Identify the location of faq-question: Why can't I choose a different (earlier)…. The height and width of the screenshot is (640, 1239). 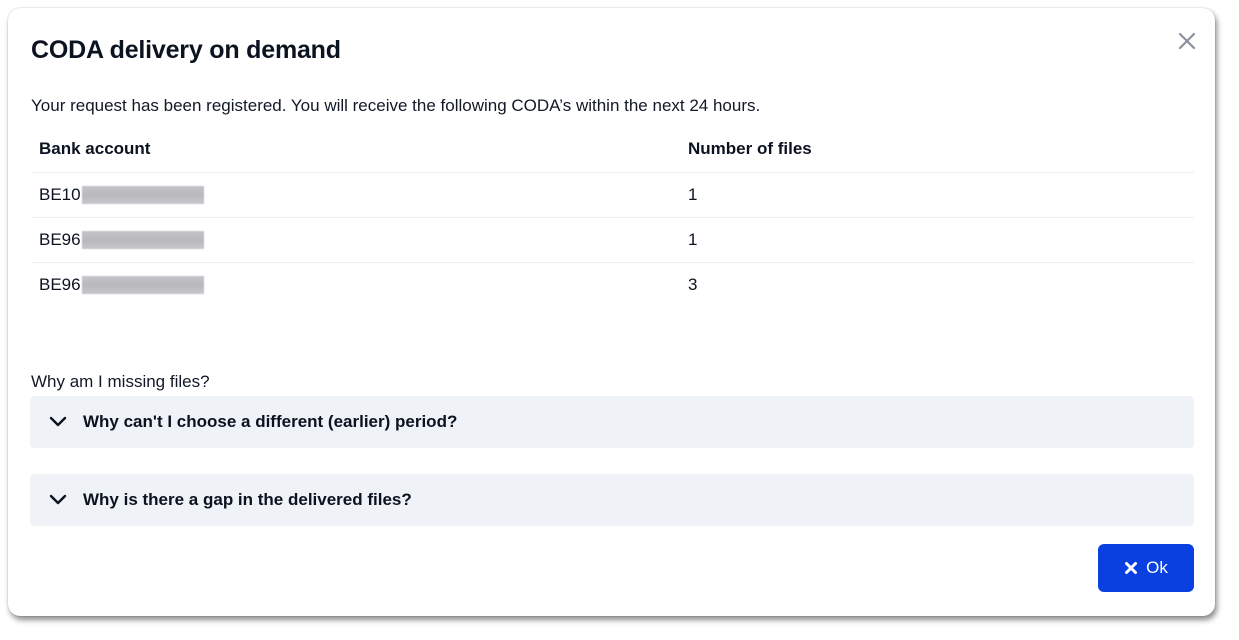
(270, 421).